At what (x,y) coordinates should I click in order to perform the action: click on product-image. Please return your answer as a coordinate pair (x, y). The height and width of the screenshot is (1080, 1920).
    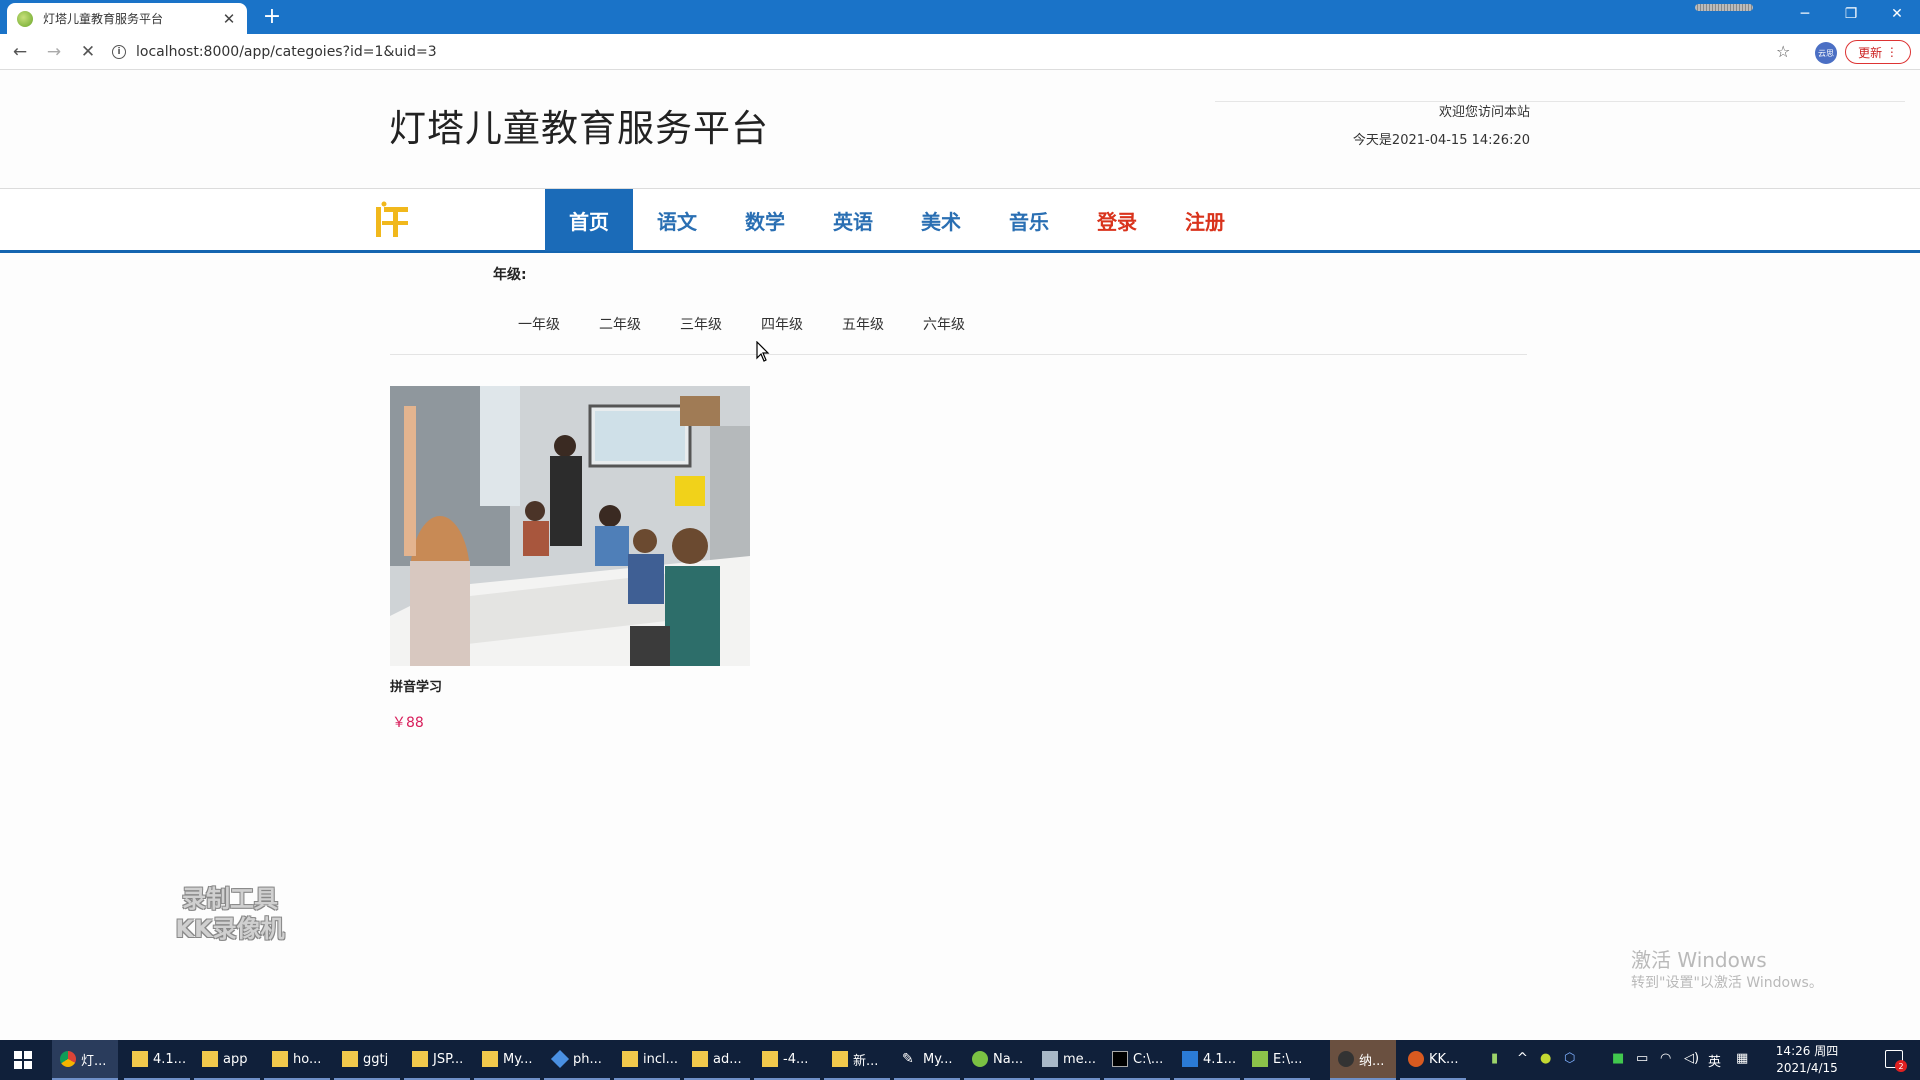
    Looking at the image, I should click on (570, 526).